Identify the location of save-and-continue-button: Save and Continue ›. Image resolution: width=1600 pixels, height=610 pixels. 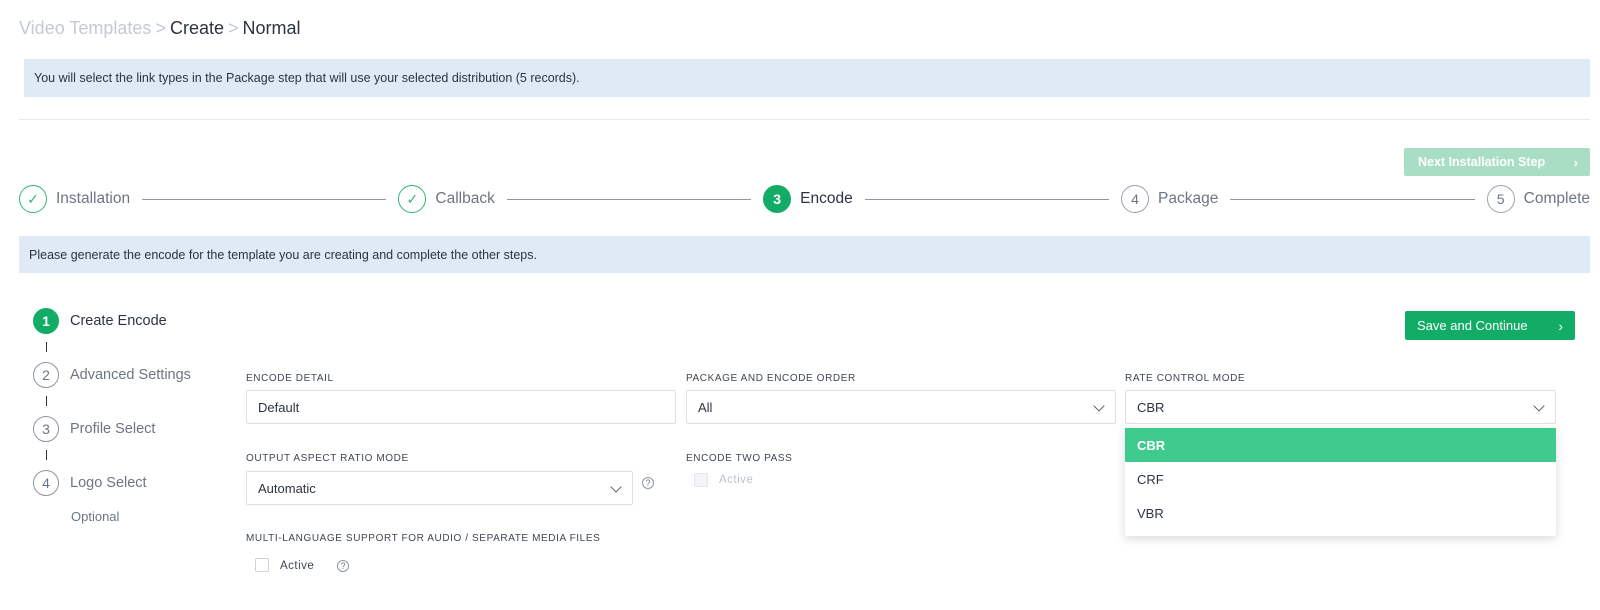
(1490, 325).